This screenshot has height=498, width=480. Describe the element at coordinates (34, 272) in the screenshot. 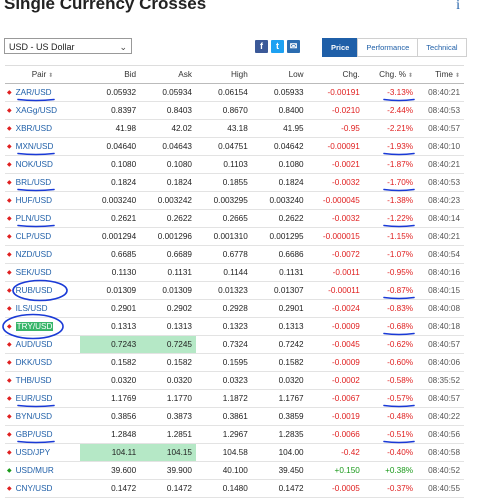

I see `pair-link: SEK/USD` at that location.